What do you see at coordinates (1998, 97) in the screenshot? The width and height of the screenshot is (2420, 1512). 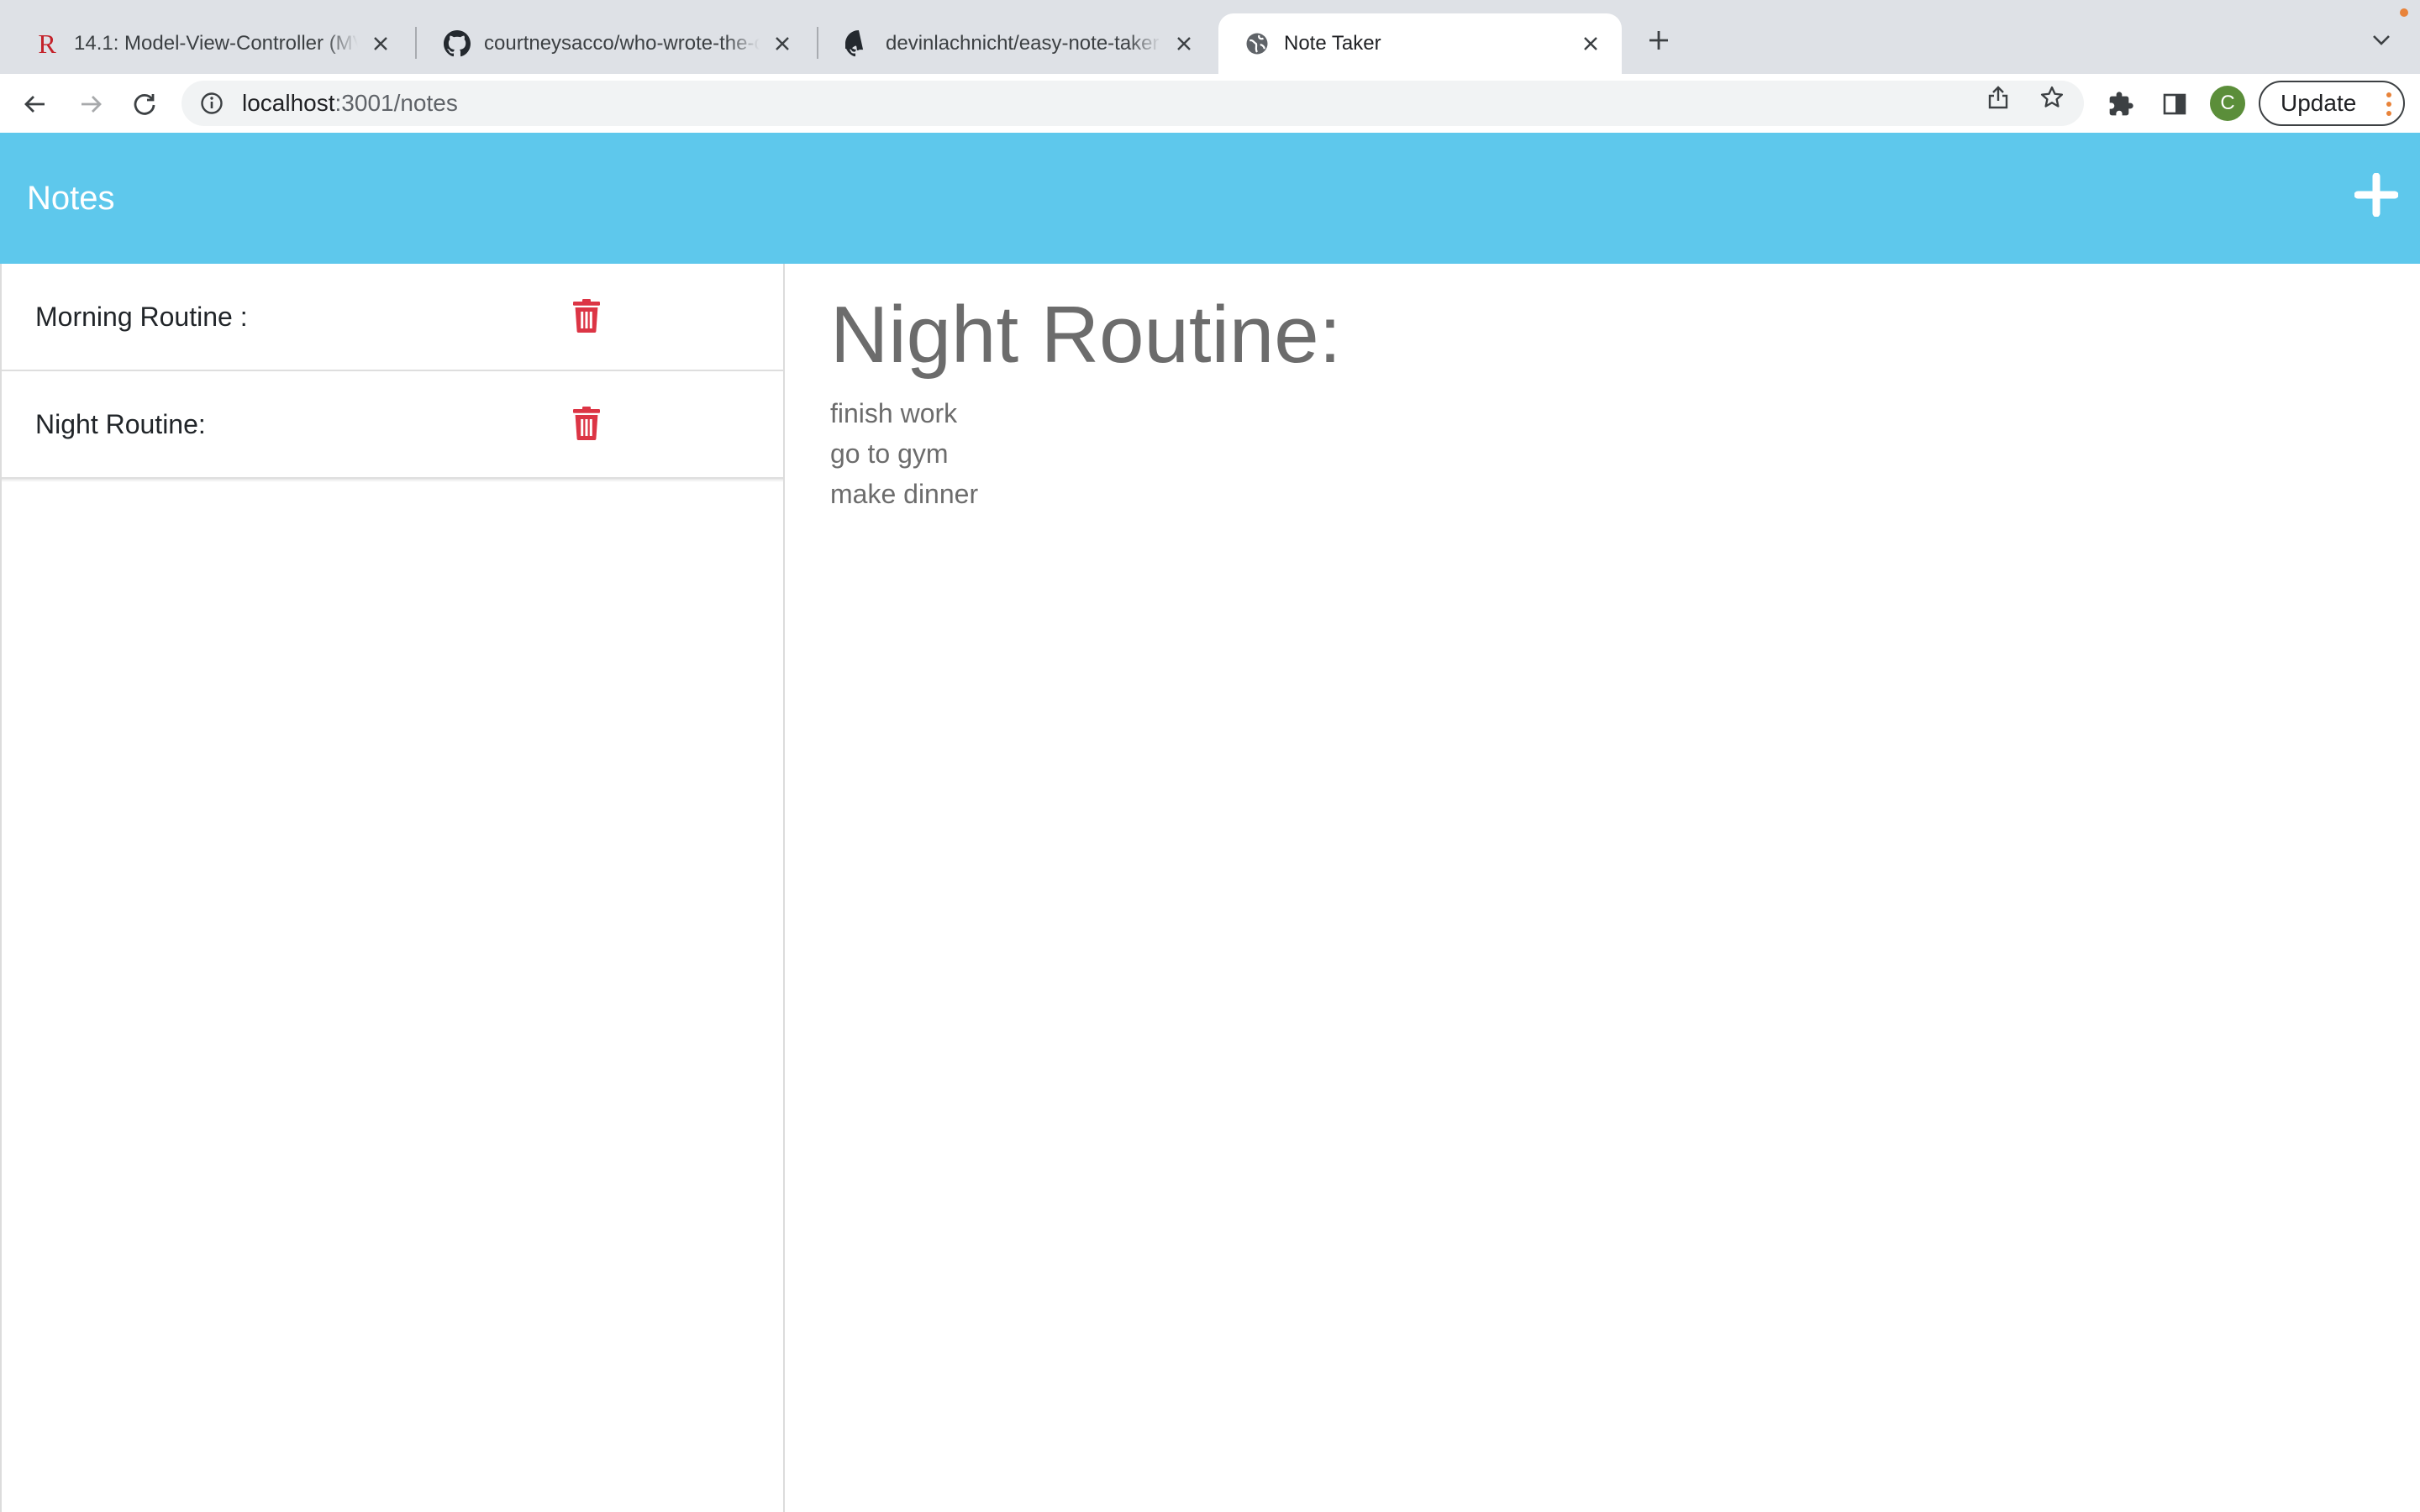 I see `share-icon` at bounding box center [1998, 97].